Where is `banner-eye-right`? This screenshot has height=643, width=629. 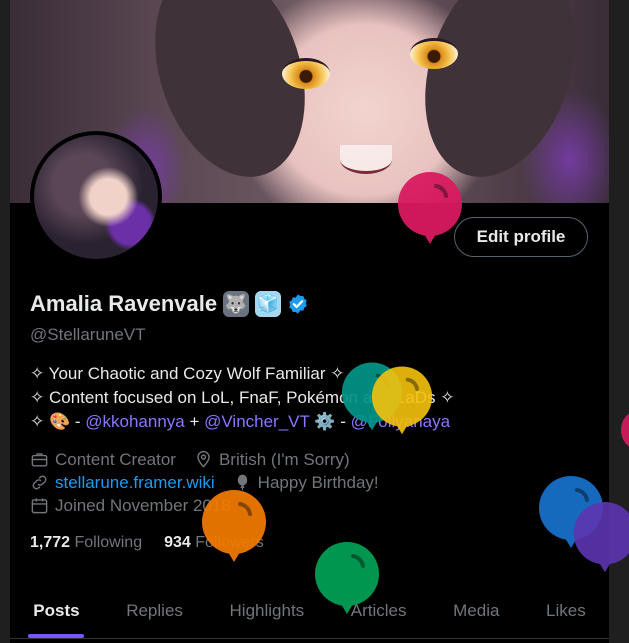
banner-eye-right is located at coordinates (434, 53).